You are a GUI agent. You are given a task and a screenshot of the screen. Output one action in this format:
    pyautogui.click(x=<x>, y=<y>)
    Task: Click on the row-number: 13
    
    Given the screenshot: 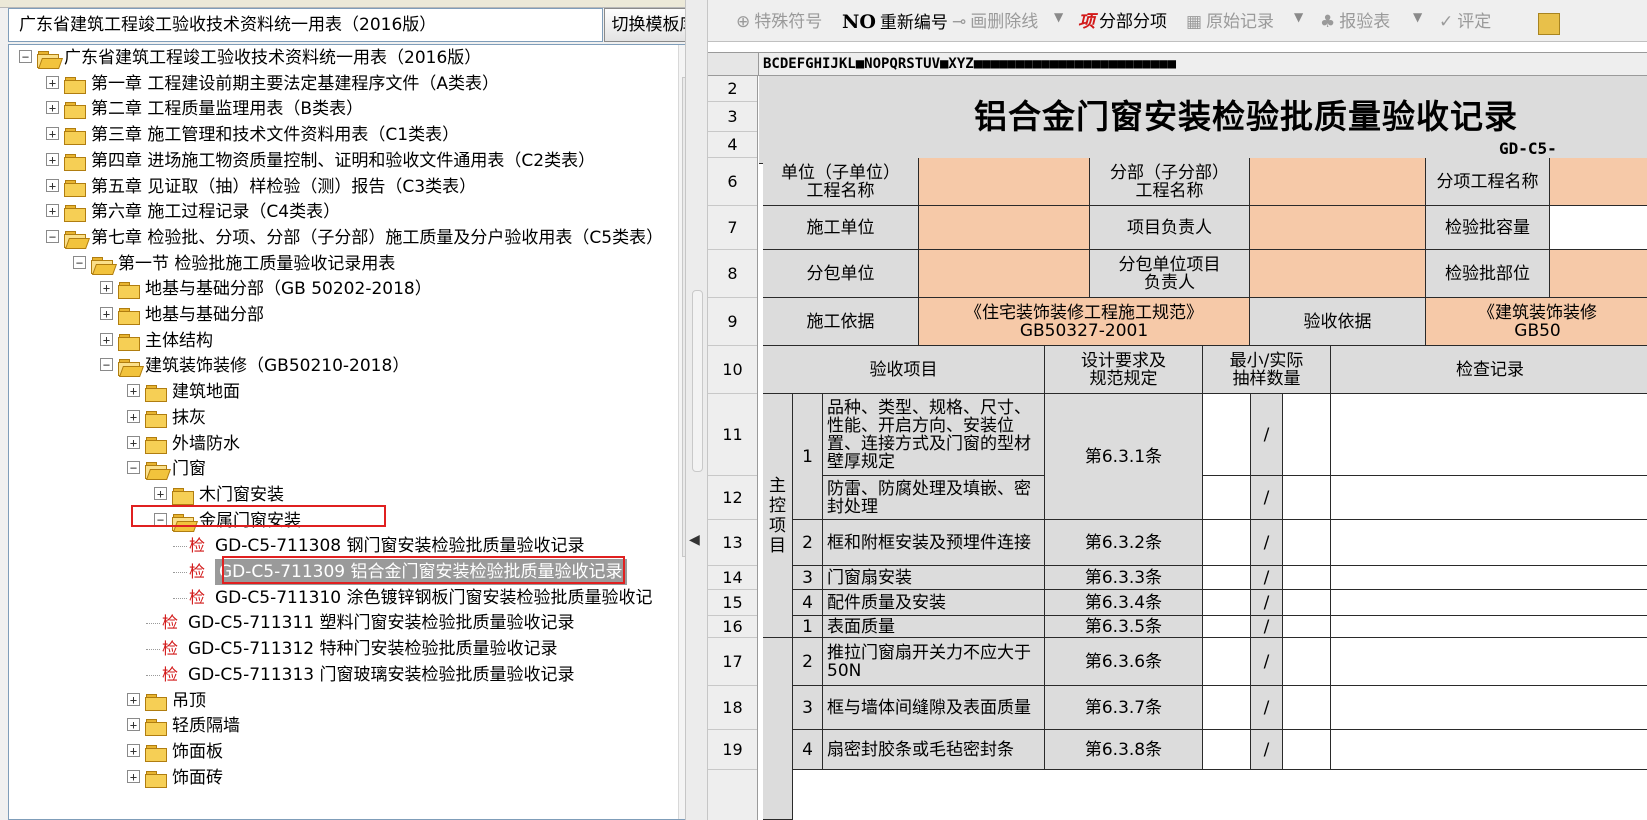 What is the action you would take?
    pyautogui.click(x=732, y=543)
    